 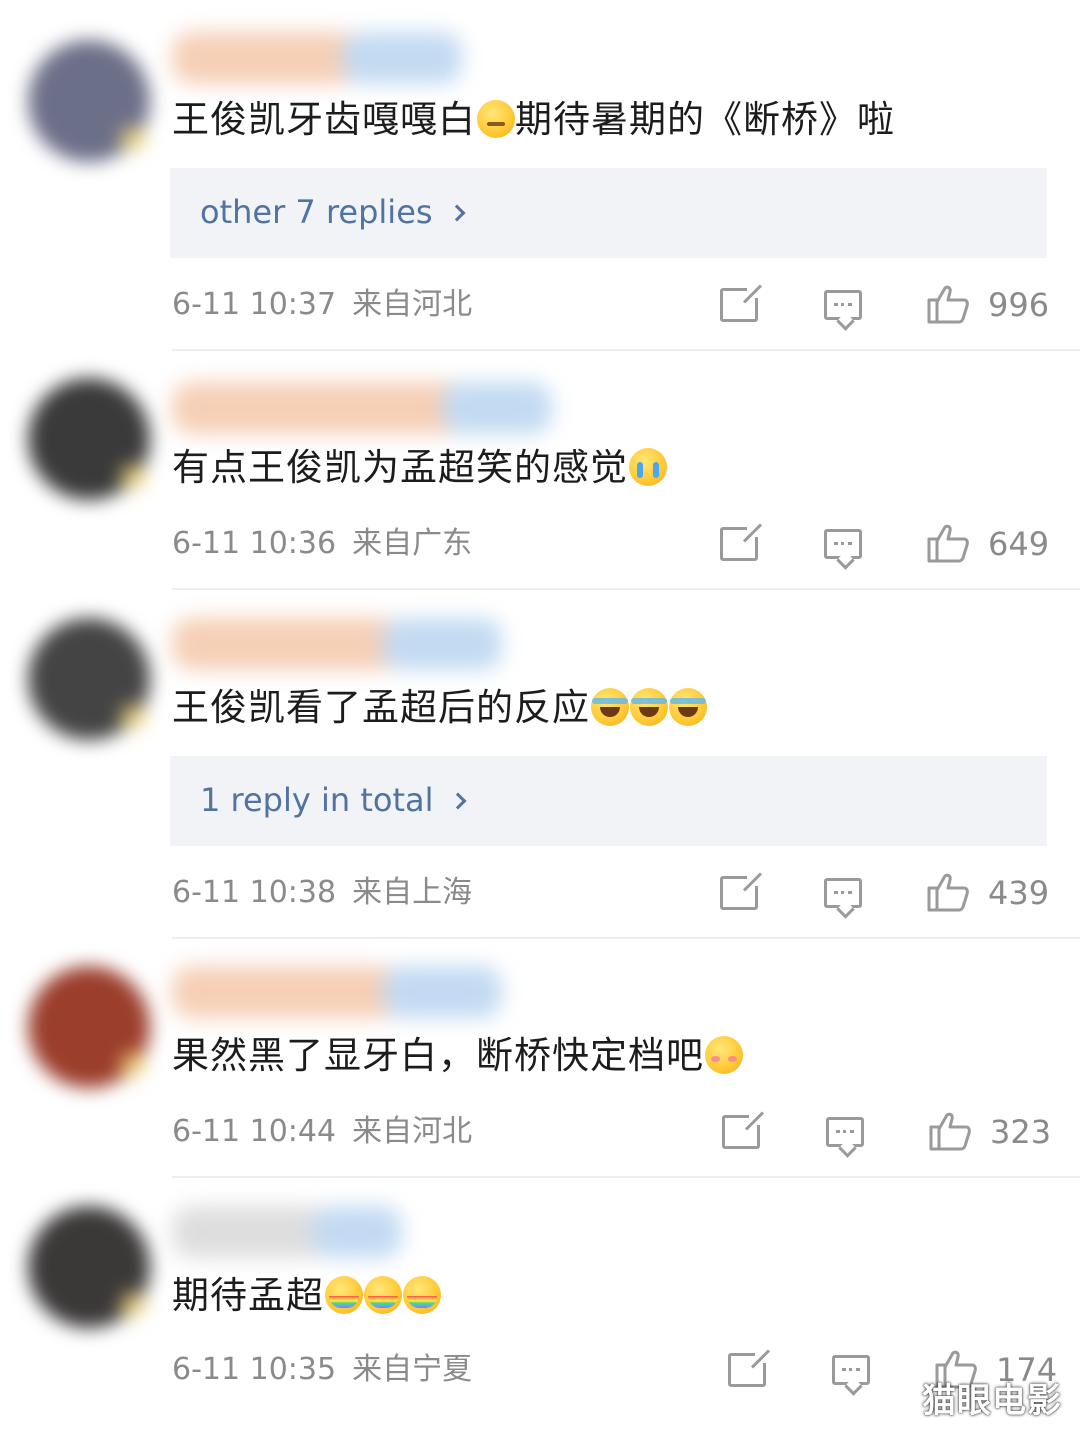 I want to click on comment-meta: 6-11 10:44 来自河北, so click(x=322, y=1132).